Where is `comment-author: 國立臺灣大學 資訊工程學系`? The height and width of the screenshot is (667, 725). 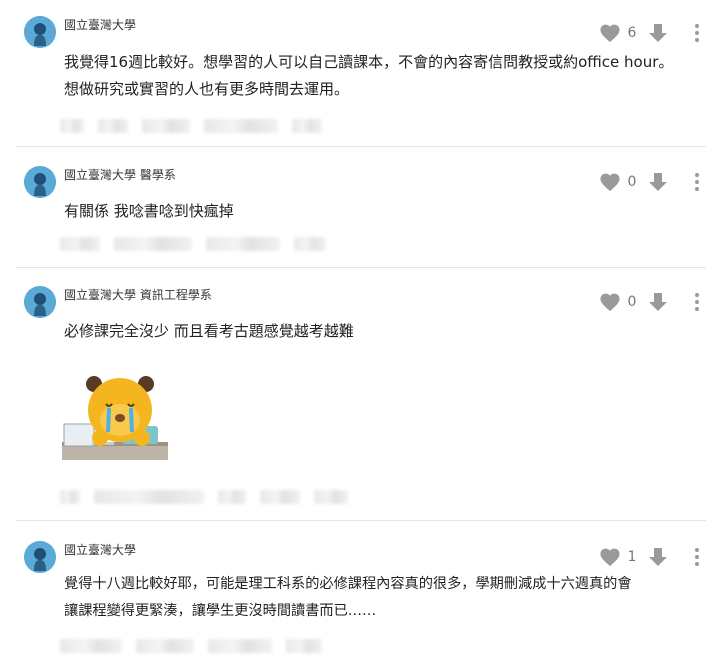
comment-author: 國立臺灣大學 資訊工程學系 is located at coordinates (138, 295).